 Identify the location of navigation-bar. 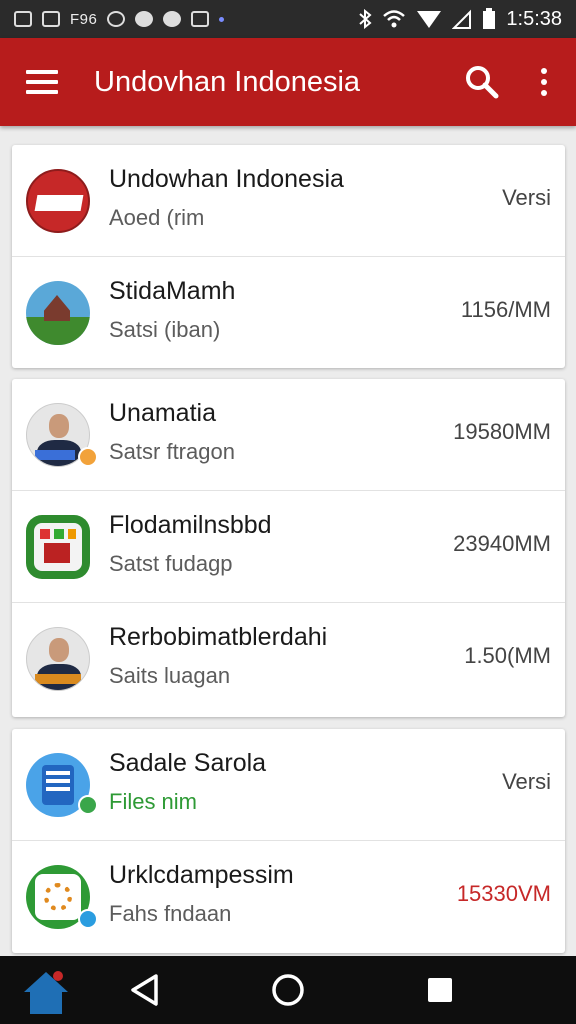
(288, 990).